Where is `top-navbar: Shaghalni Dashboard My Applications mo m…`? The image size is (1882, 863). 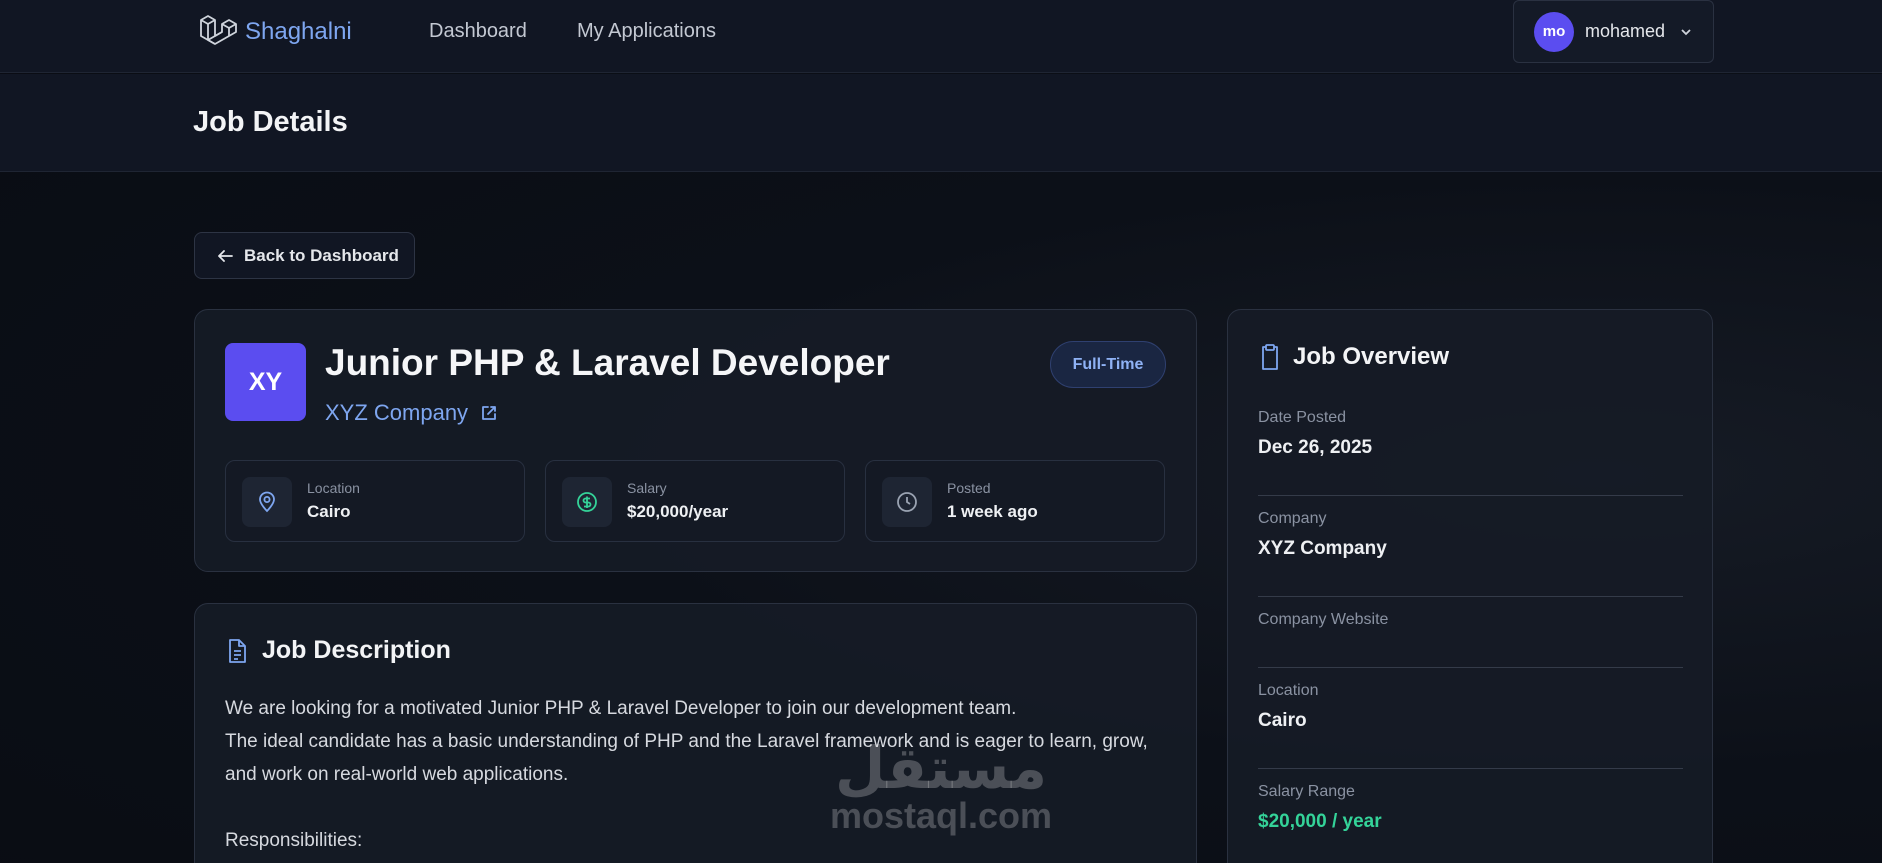
top-navbar: Shaghalni Dashboard My Applications mo m… is located at coordinates (941, 36).